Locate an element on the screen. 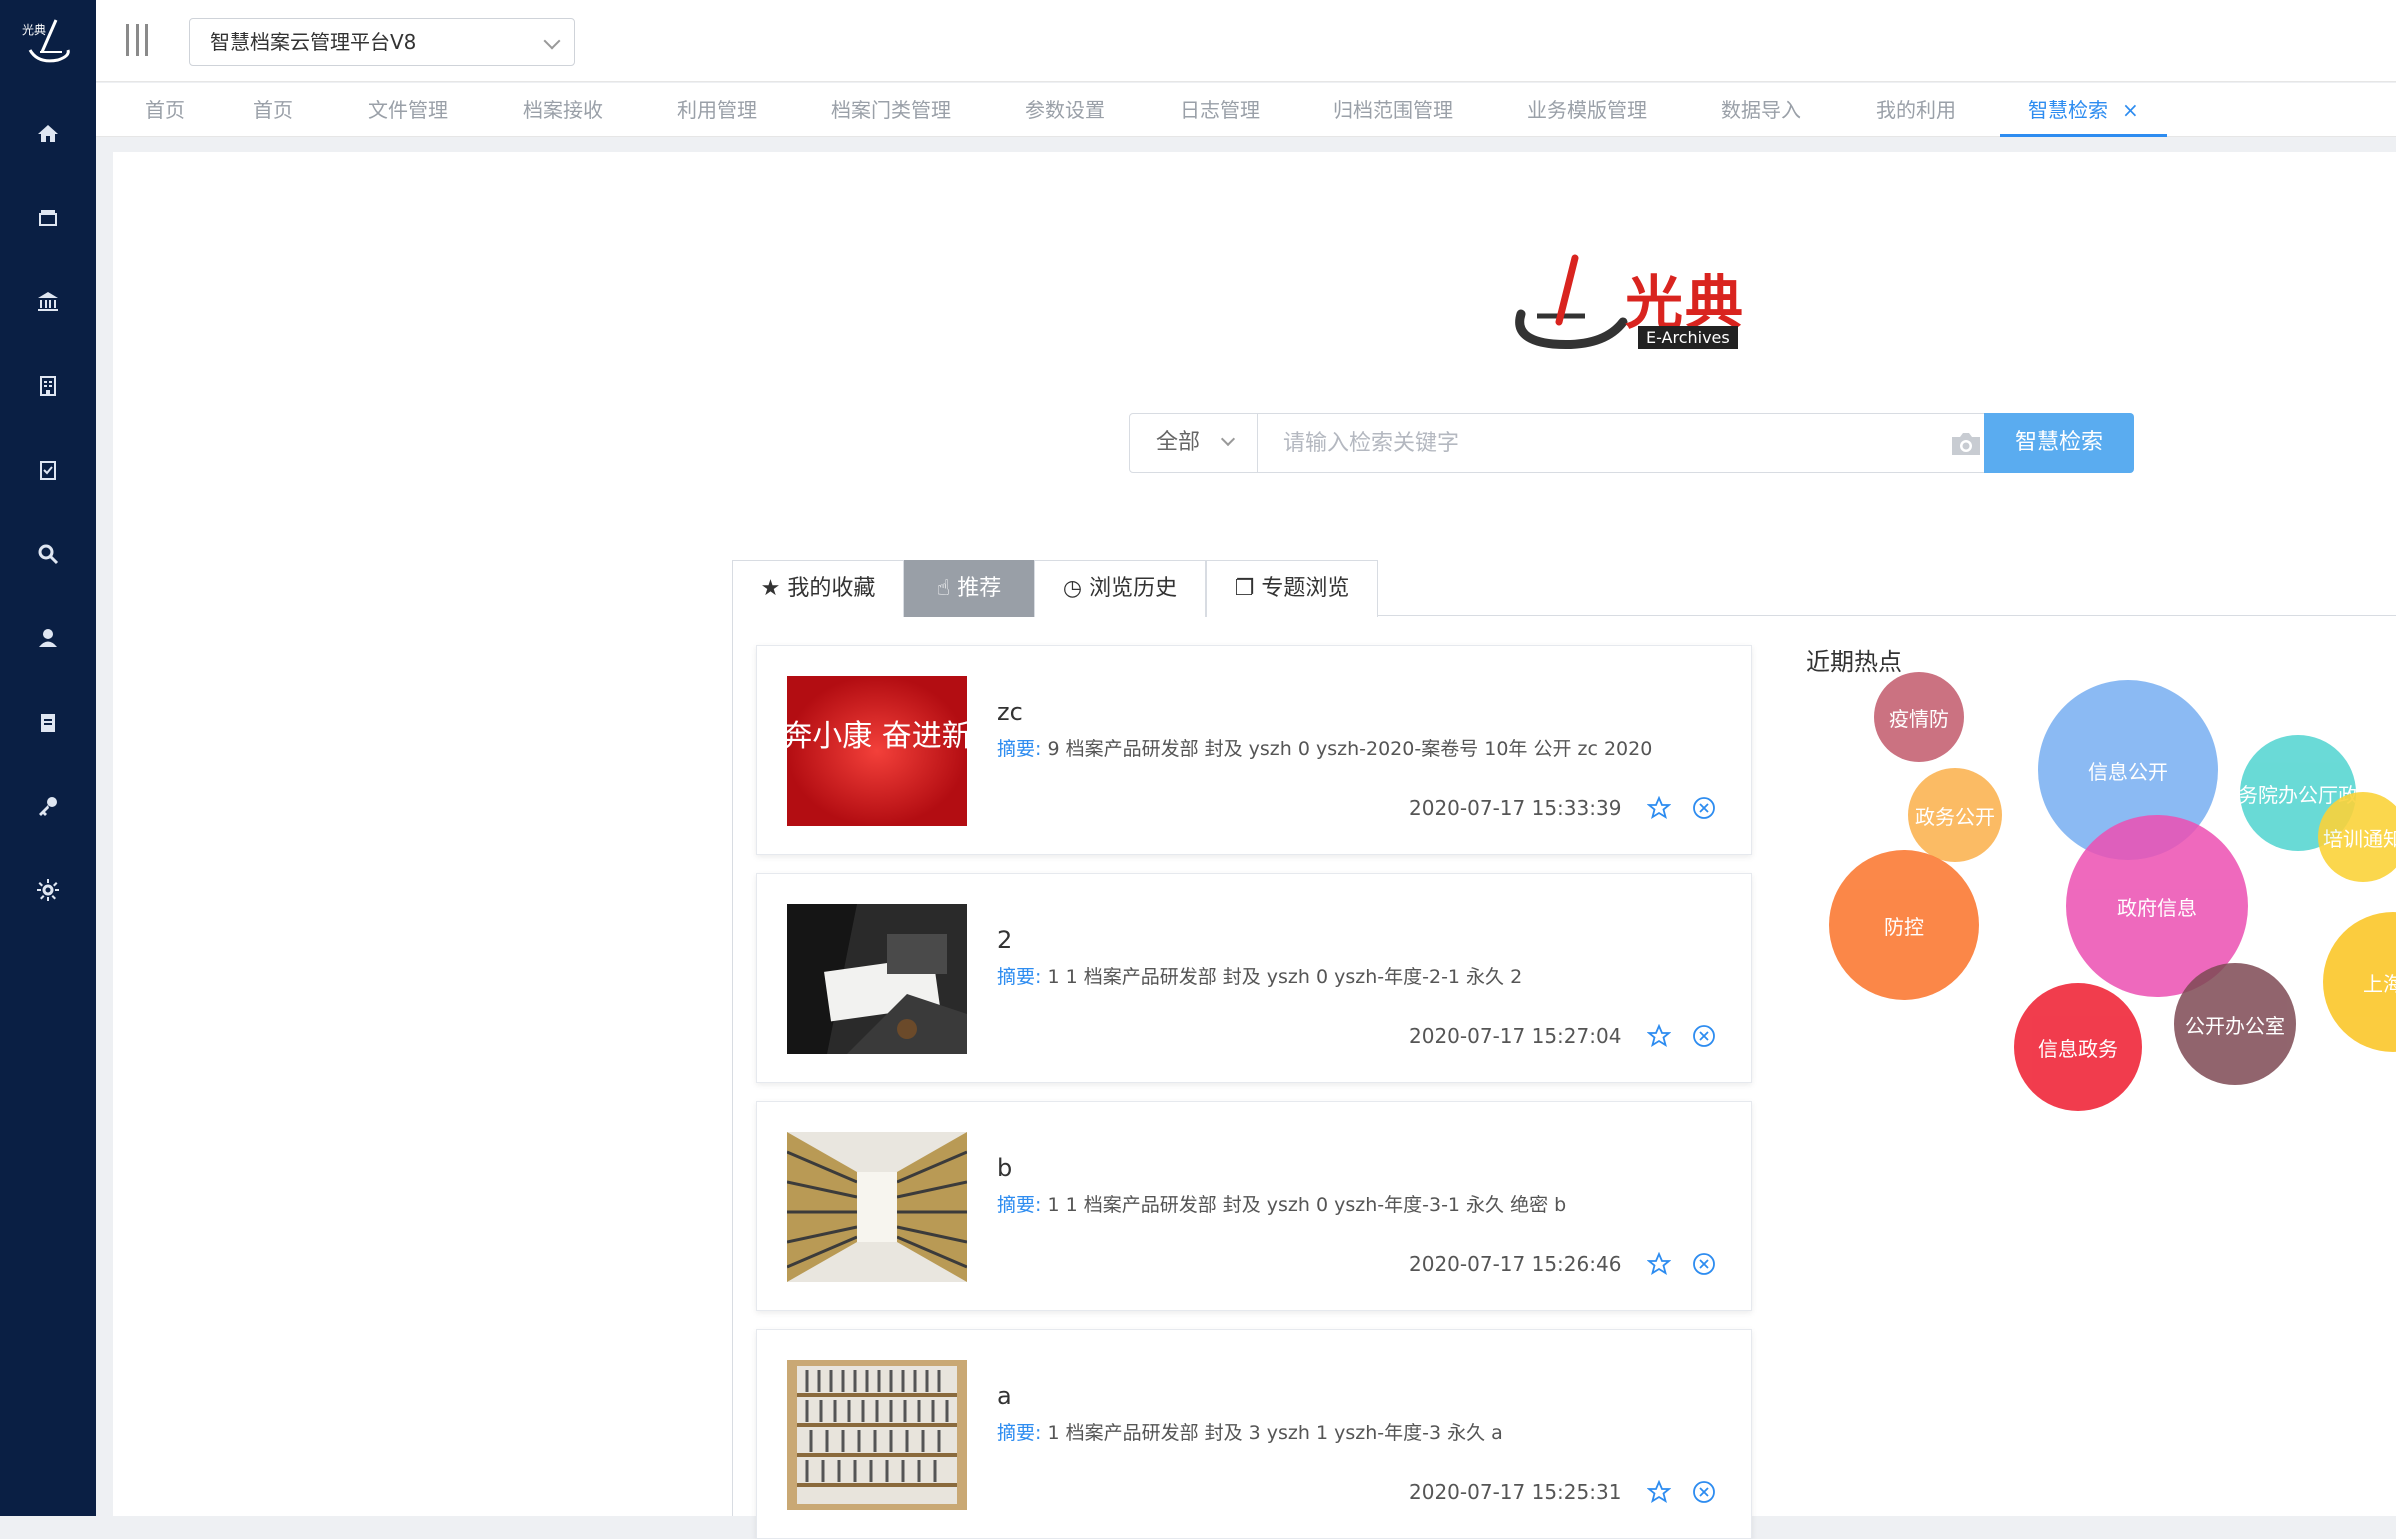 Image resolution: width=2396 pixels, height=1539 pixels. tab-topics: ❐ 专题浏览 is located at coordinates (1292, 588).